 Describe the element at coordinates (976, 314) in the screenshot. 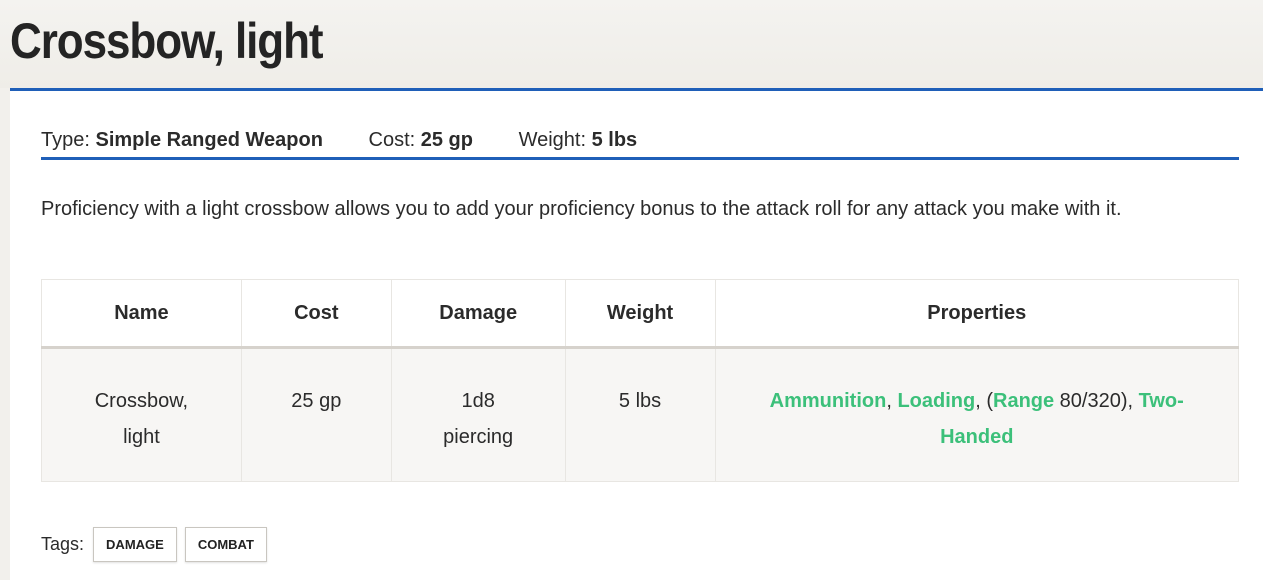

I see `column-header-properties: Properties` at that location.